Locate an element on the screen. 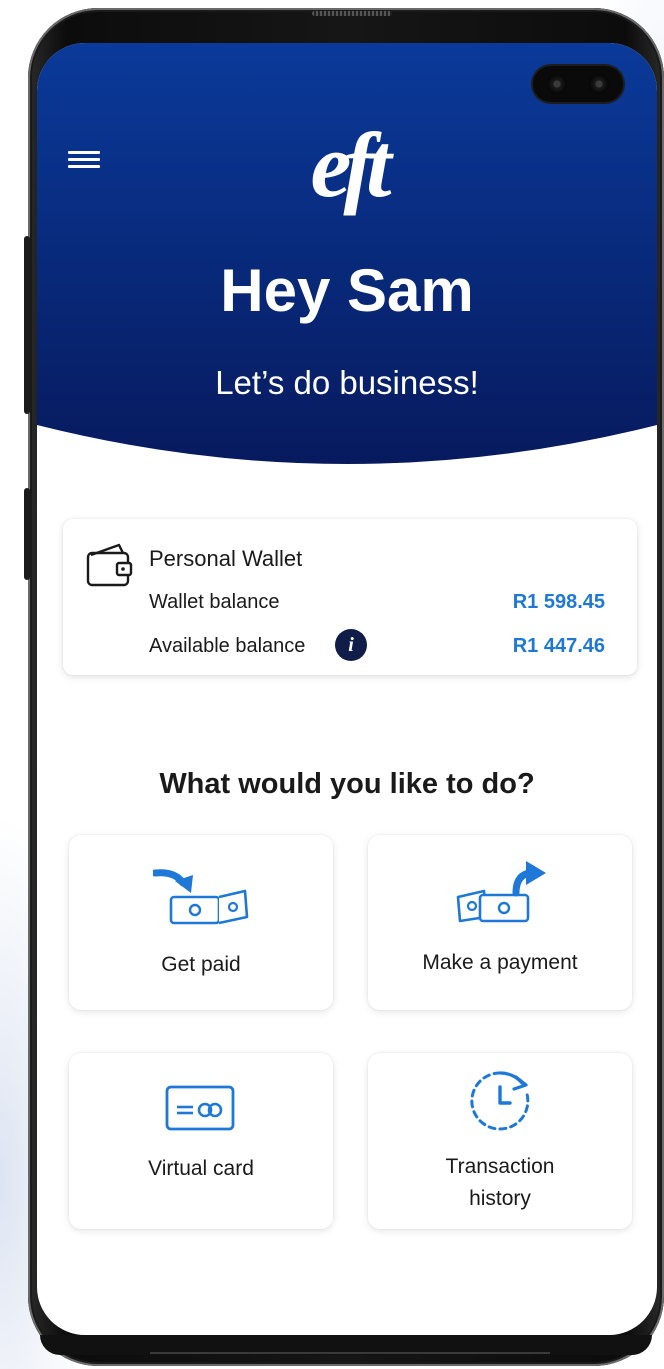 Image resolution: width=664 pixels, height=1369 pixels. make-payment-button: Make a payment is located at coordinates (500, 922).